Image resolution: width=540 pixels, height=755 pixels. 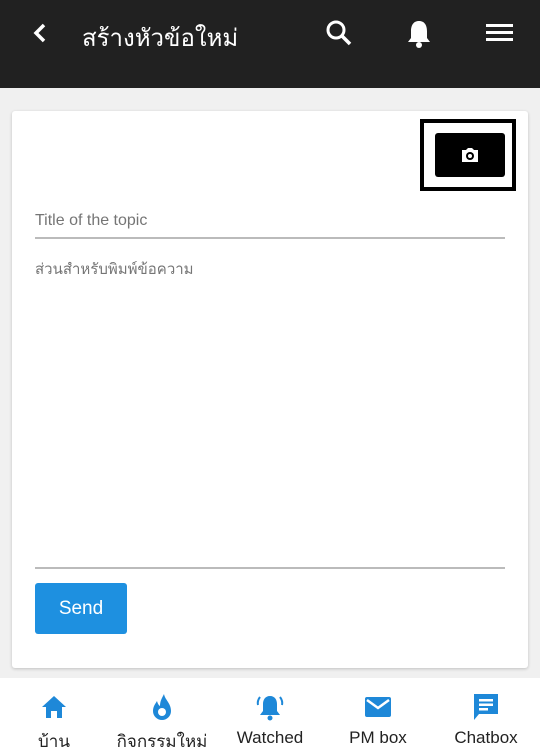 I want to click on page-title: สร้างหัวข้อใหม่, so click(x=160, y=38).